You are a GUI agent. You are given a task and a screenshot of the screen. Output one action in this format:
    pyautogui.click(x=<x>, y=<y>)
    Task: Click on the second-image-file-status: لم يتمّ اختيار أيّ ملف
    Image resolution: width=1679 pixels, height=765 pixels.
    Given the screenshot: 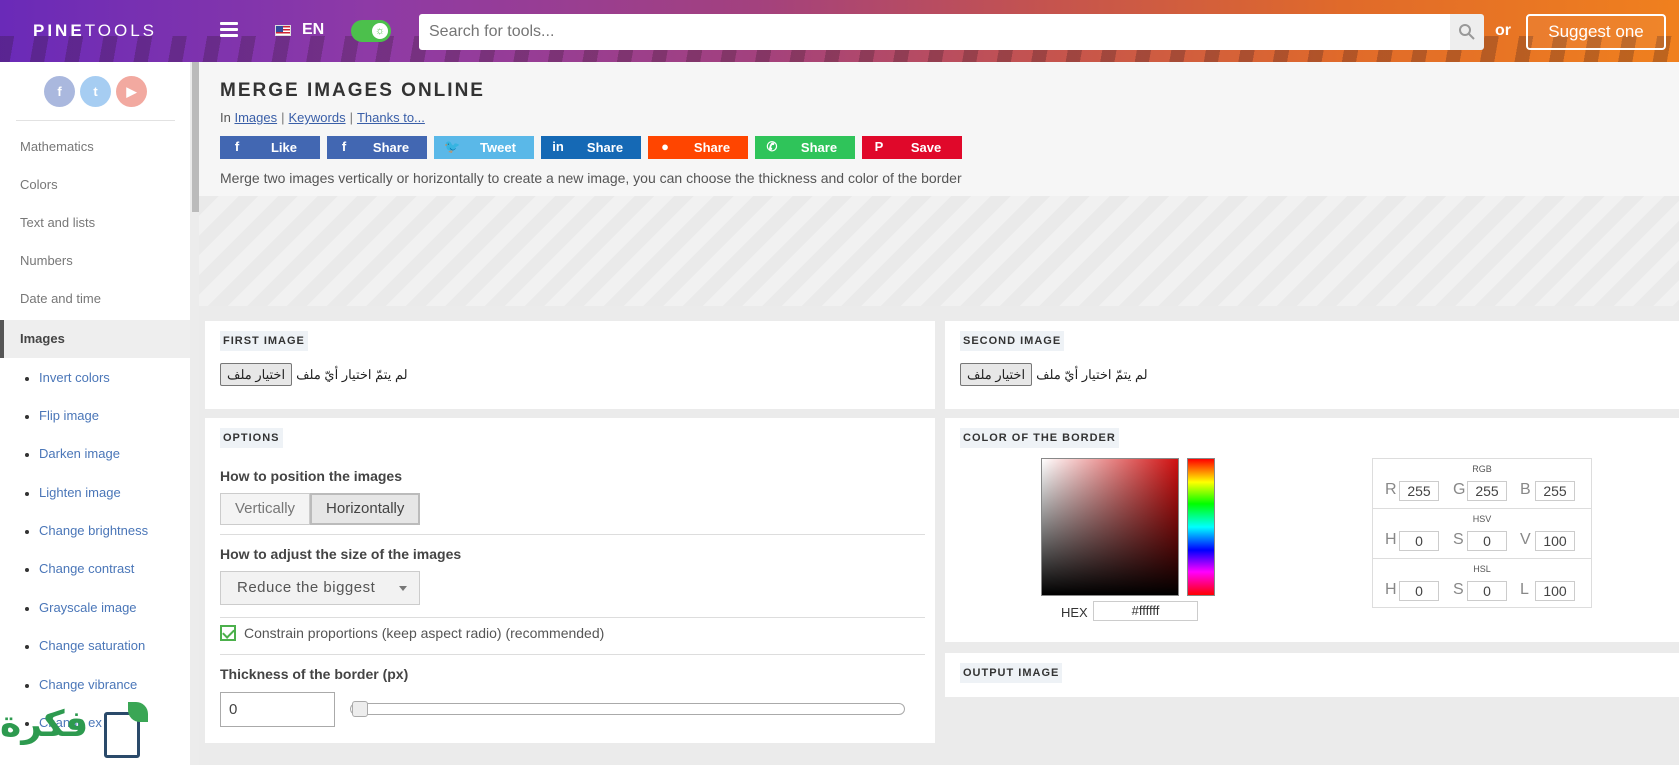 What is the action you would take?
    pyautogui.click(x=1092, y=374)
    